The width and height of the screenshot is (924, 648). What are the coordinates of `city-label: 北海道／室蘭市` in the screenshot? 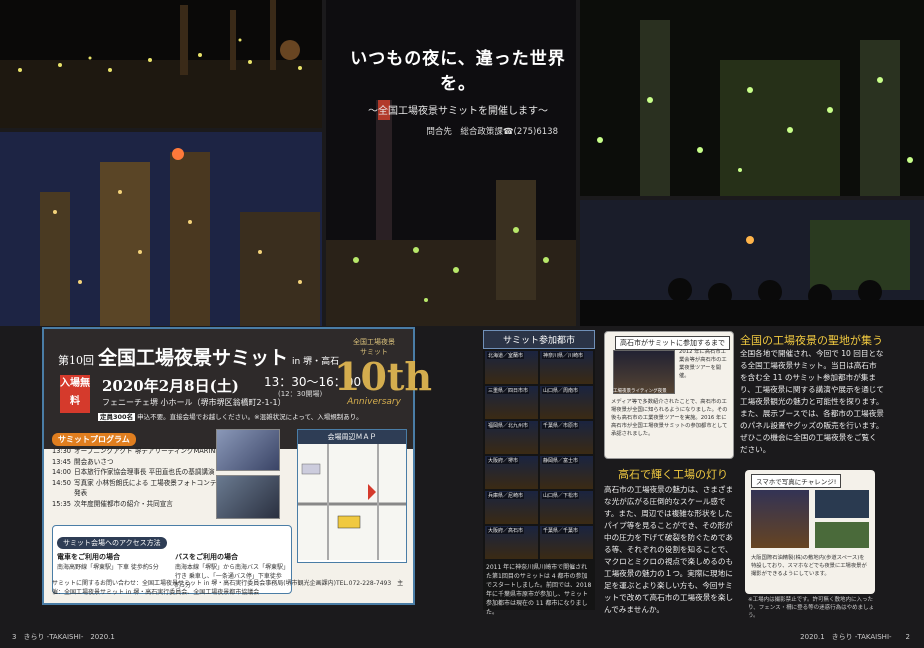 It's located at (506, 355).